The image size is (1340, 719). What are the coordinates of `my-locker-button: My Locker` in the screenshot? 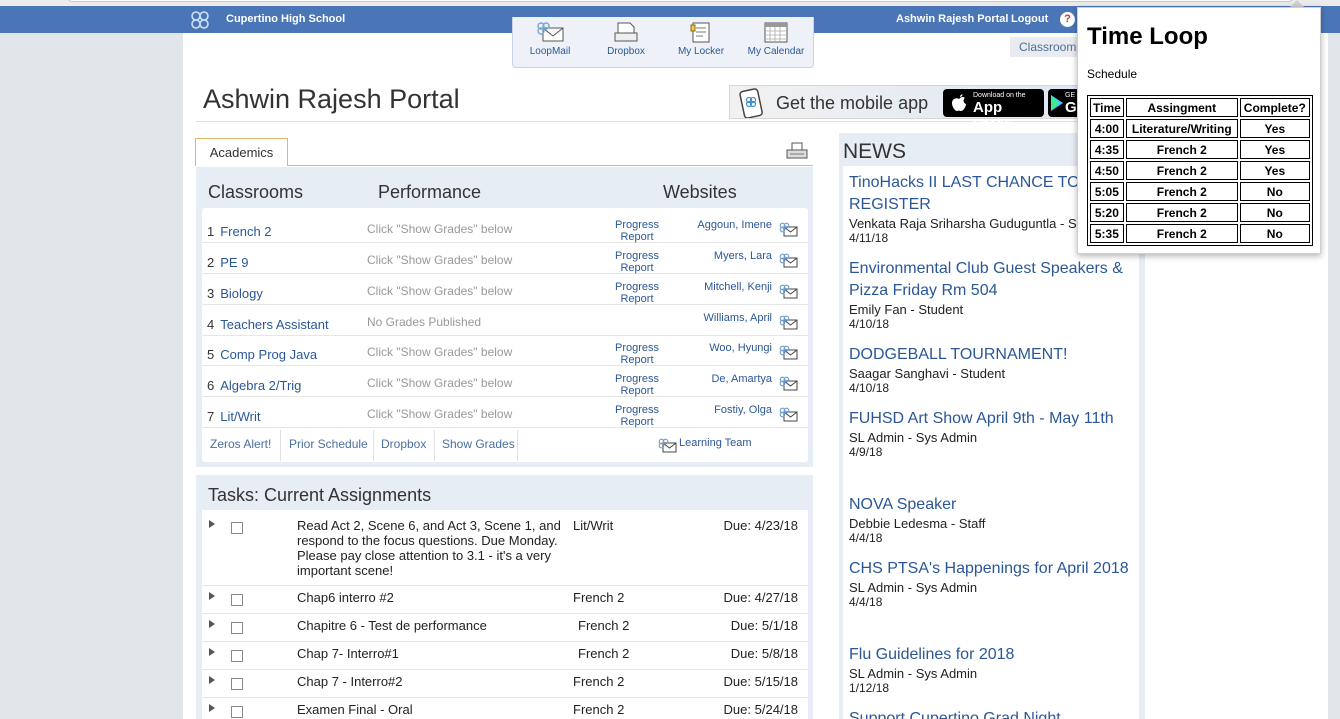 It's located at (701, 39).